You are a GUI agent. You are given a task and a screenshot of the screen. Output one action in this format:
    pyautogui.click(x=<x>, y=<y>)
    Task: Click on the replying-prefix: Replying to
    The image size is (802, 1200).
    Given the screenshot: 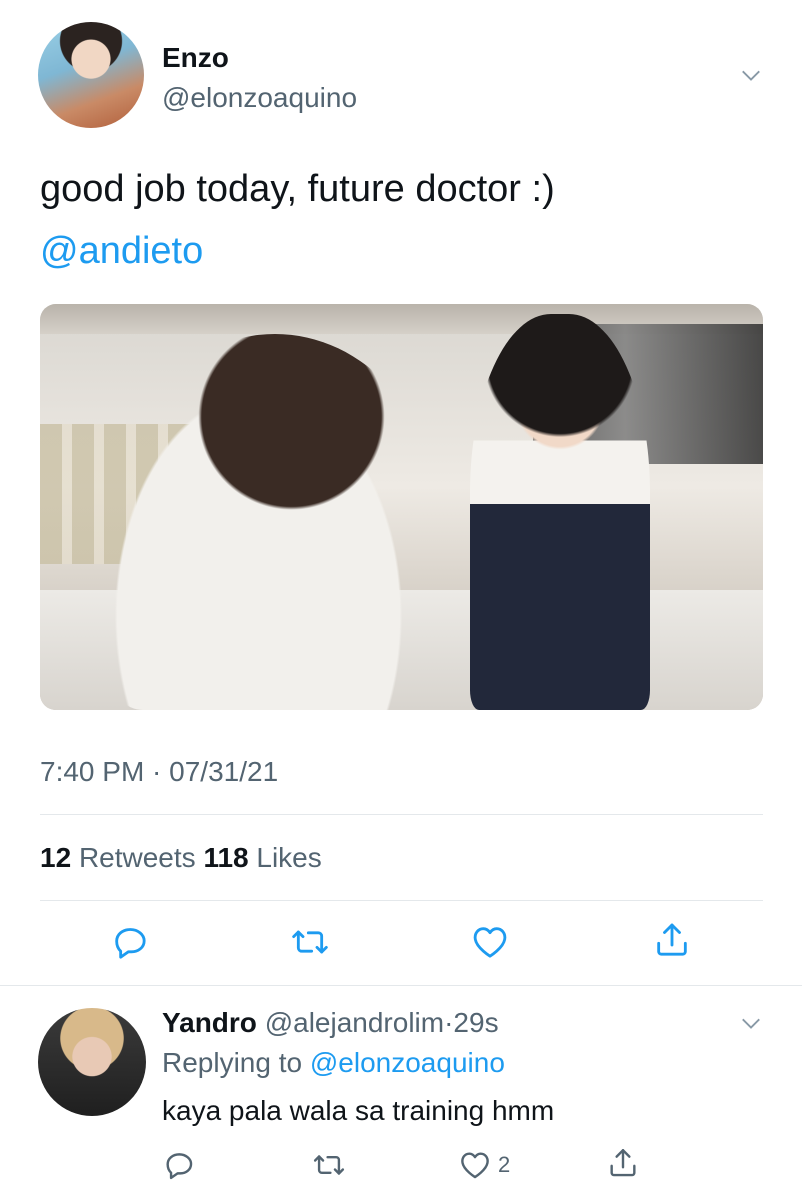 What is the action you would take?
    pyautogui.click(x=232, y=1062)
    